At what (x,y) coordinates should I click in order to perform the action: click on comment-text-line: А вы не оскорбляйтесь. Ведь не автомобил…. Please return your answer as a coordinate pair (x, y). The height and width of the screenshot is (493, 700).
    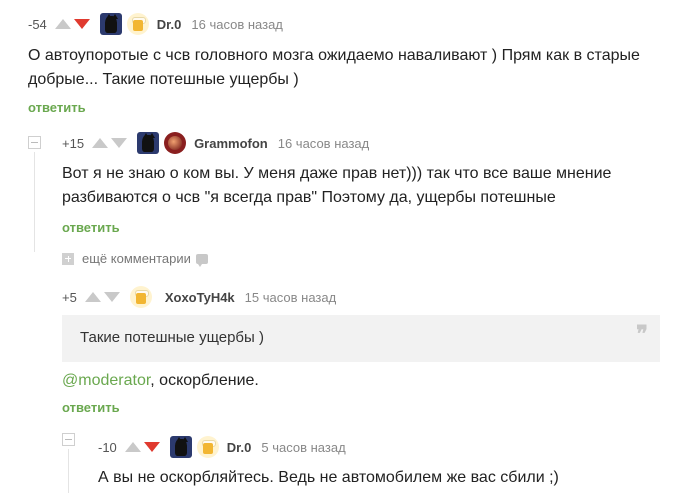
    Looking at the image, I should click on (328, 477).